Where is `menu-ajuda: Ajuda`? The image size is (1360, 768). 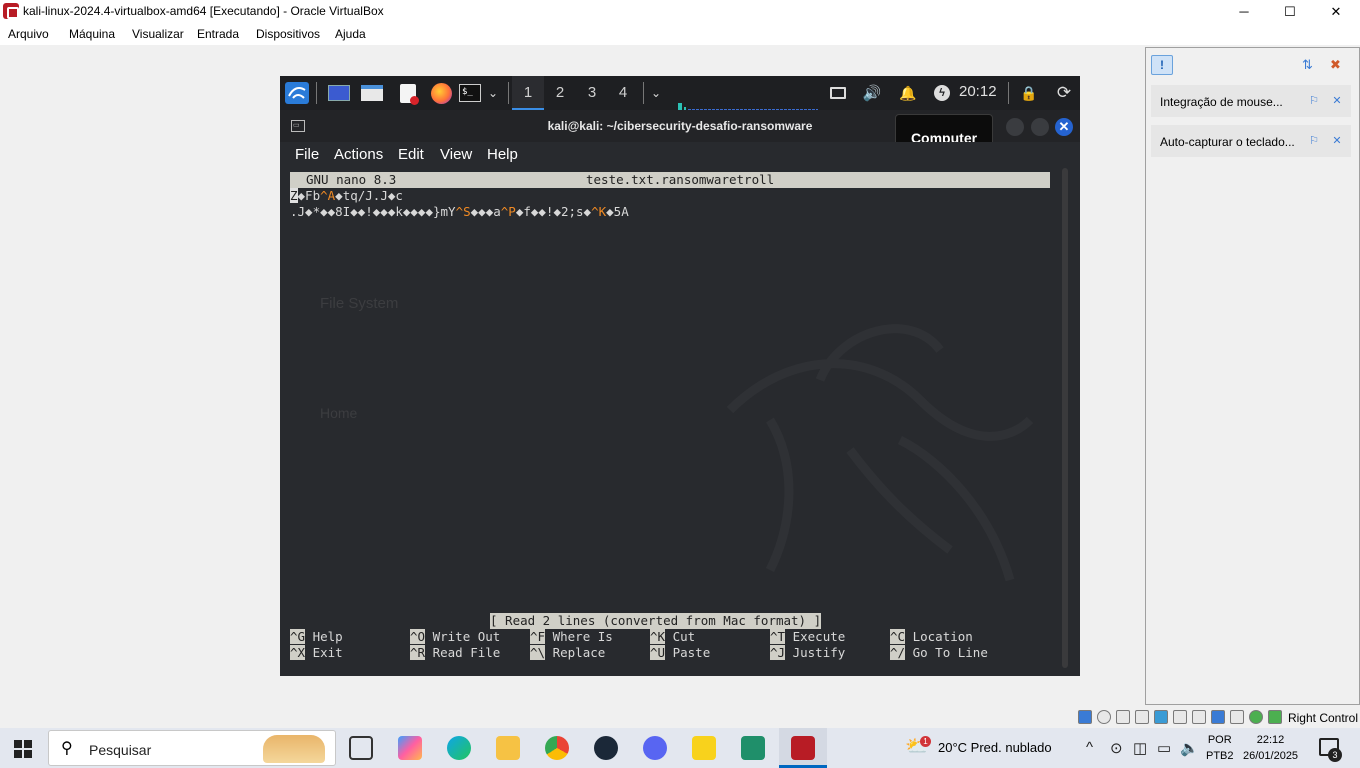
menu-ajuda: Ajuda is located at coordinates (350, 34).